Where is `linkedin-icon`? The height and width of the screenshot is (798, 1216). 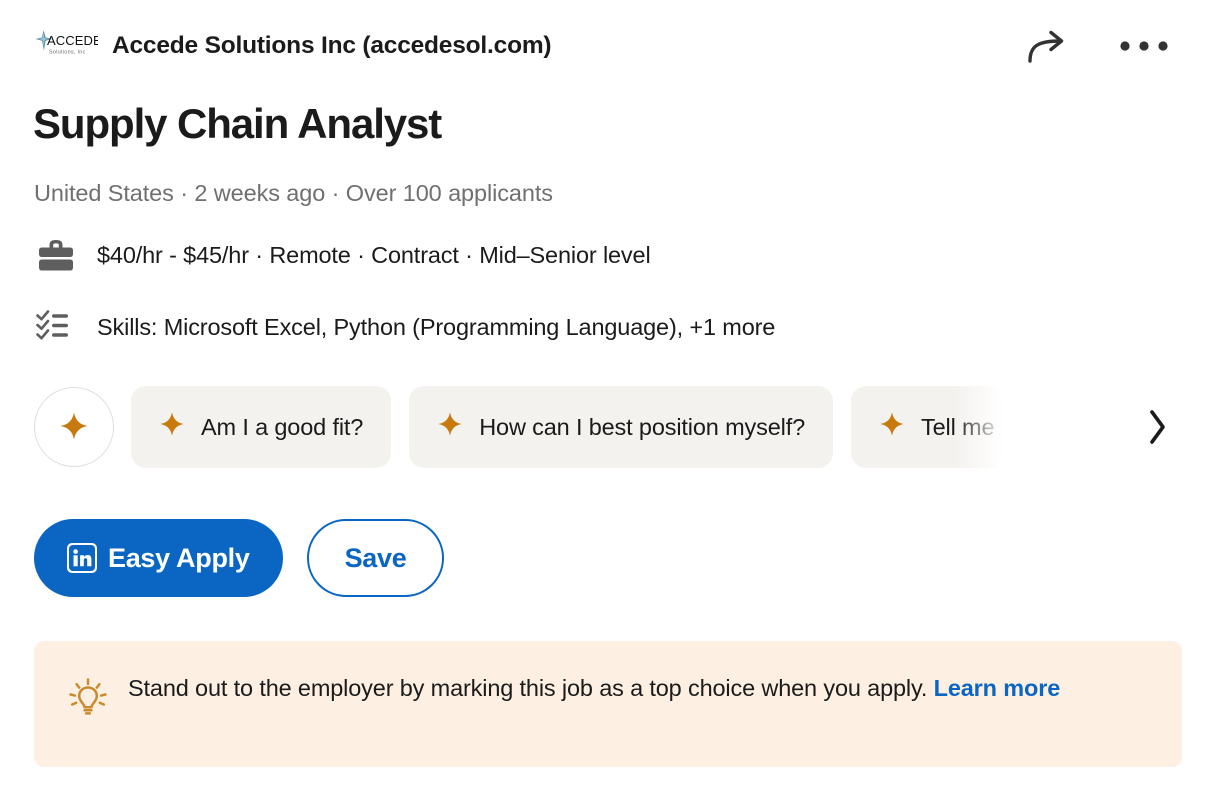 linkedin-icon is located at coordinates (82, 558).